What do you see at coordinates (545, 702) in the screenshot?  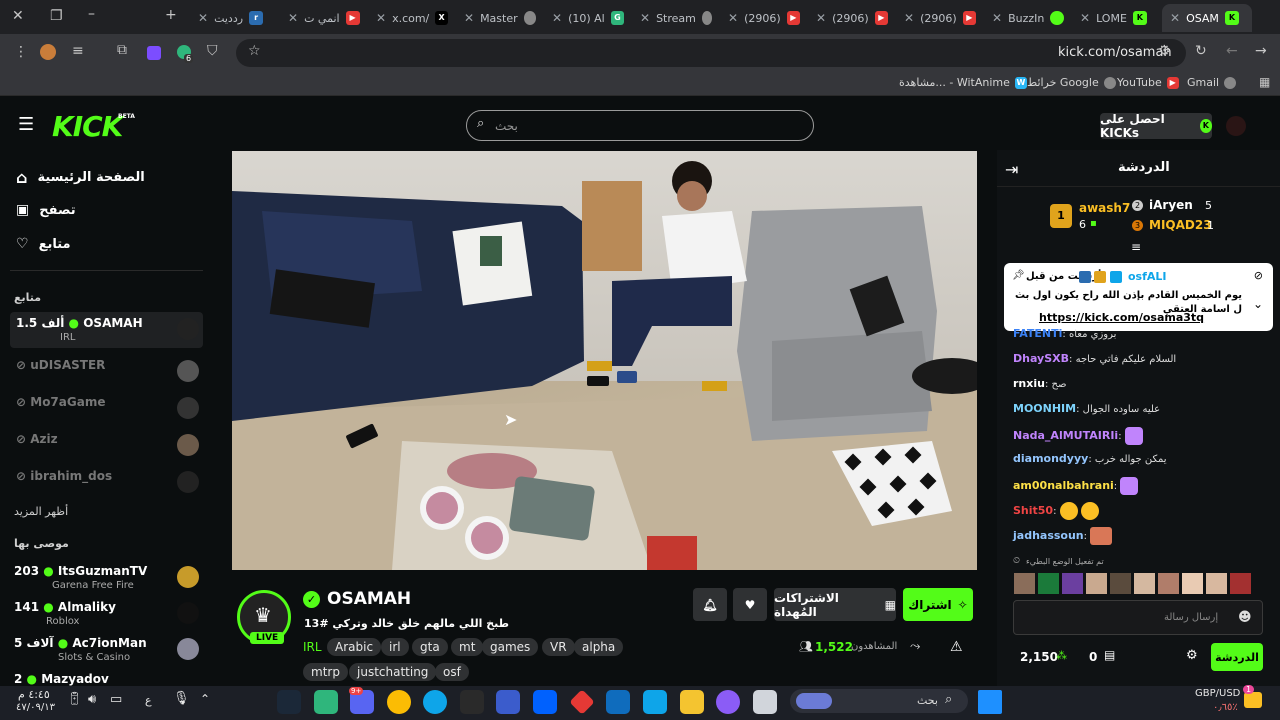 I see `dropbox-icon` at bounding box center [545, 702].